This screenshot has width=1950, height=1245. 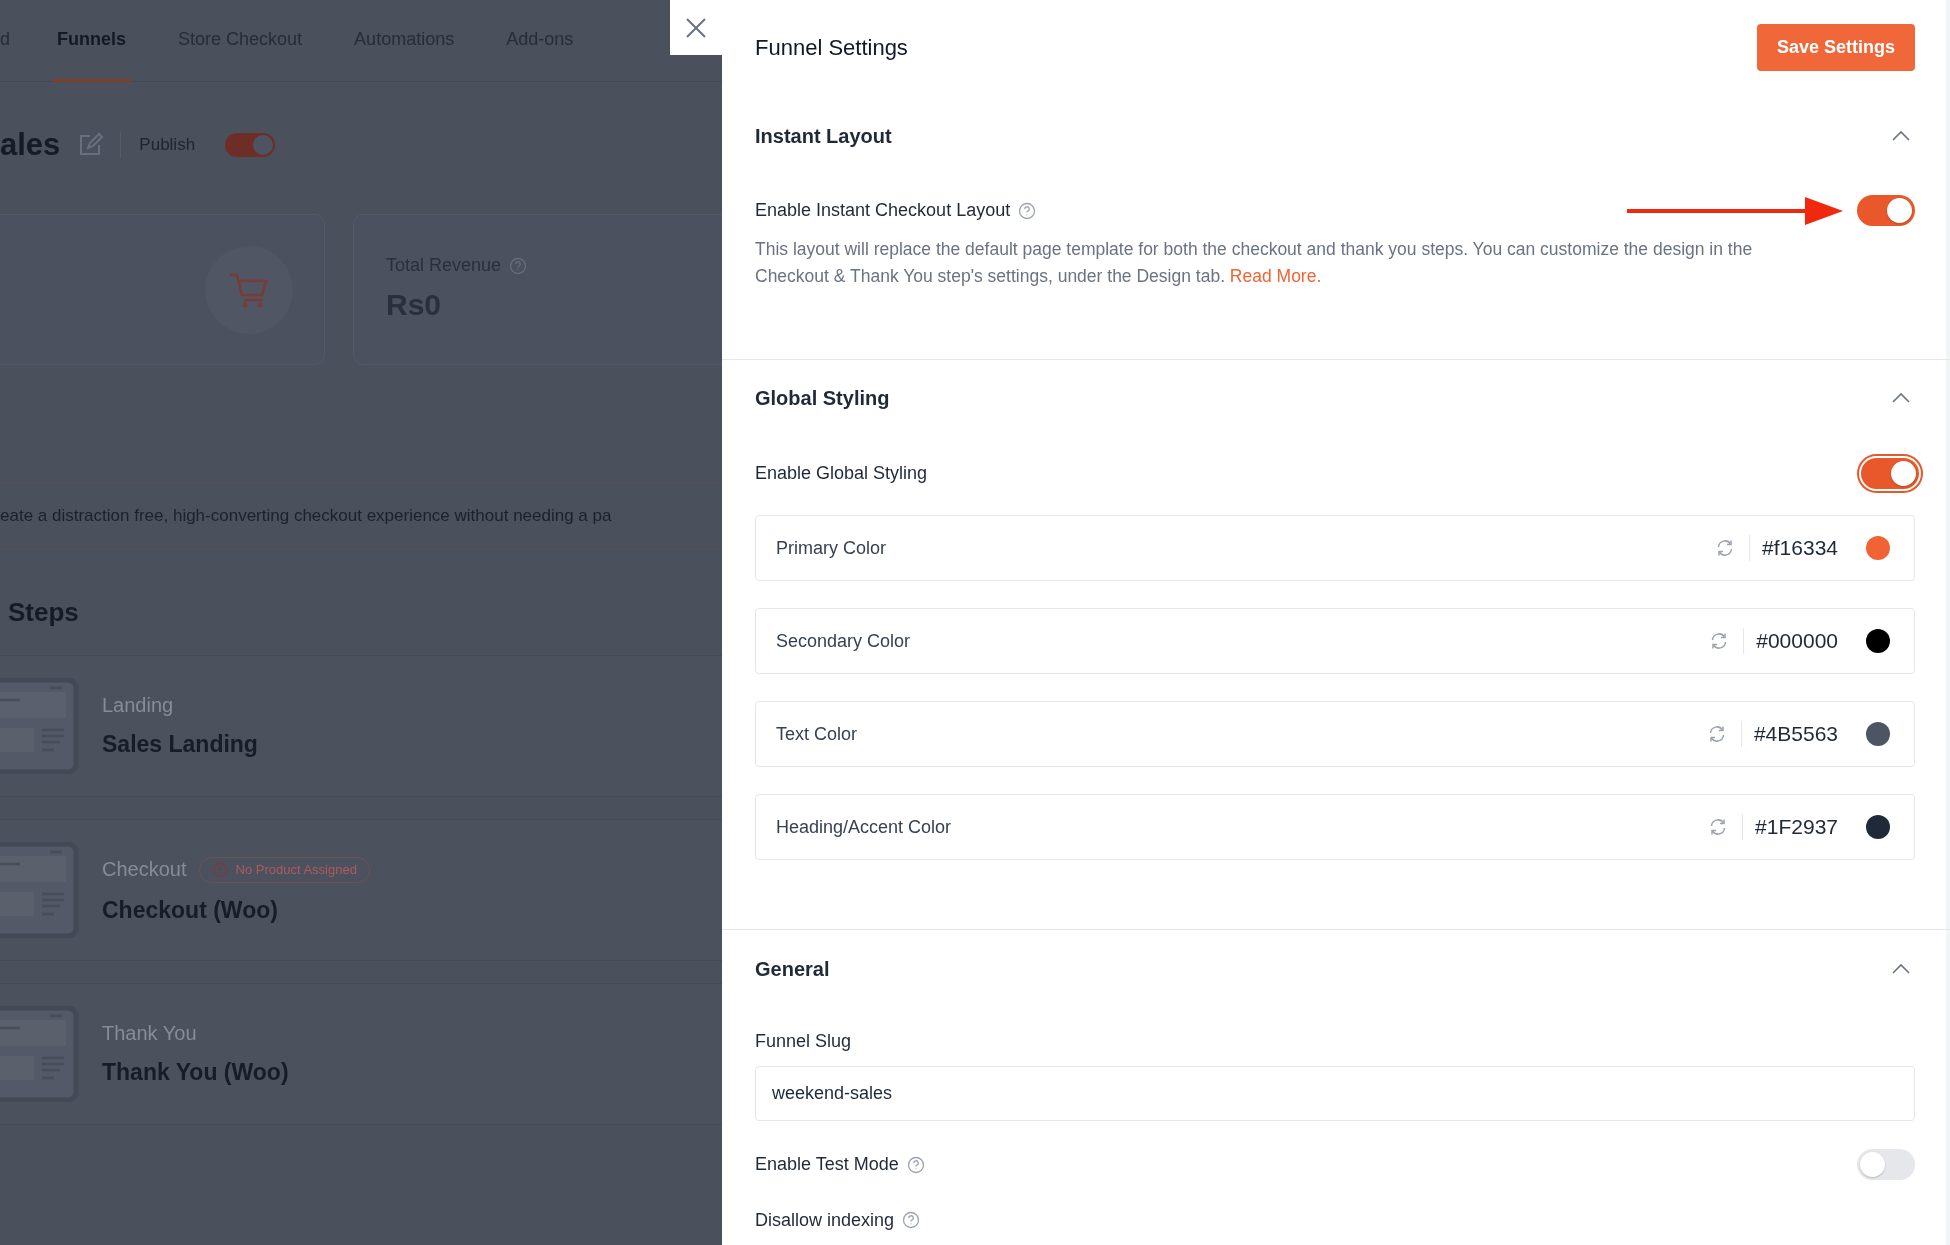 I want to click on color-value: #1F2937, so click(x=1796, y=827).